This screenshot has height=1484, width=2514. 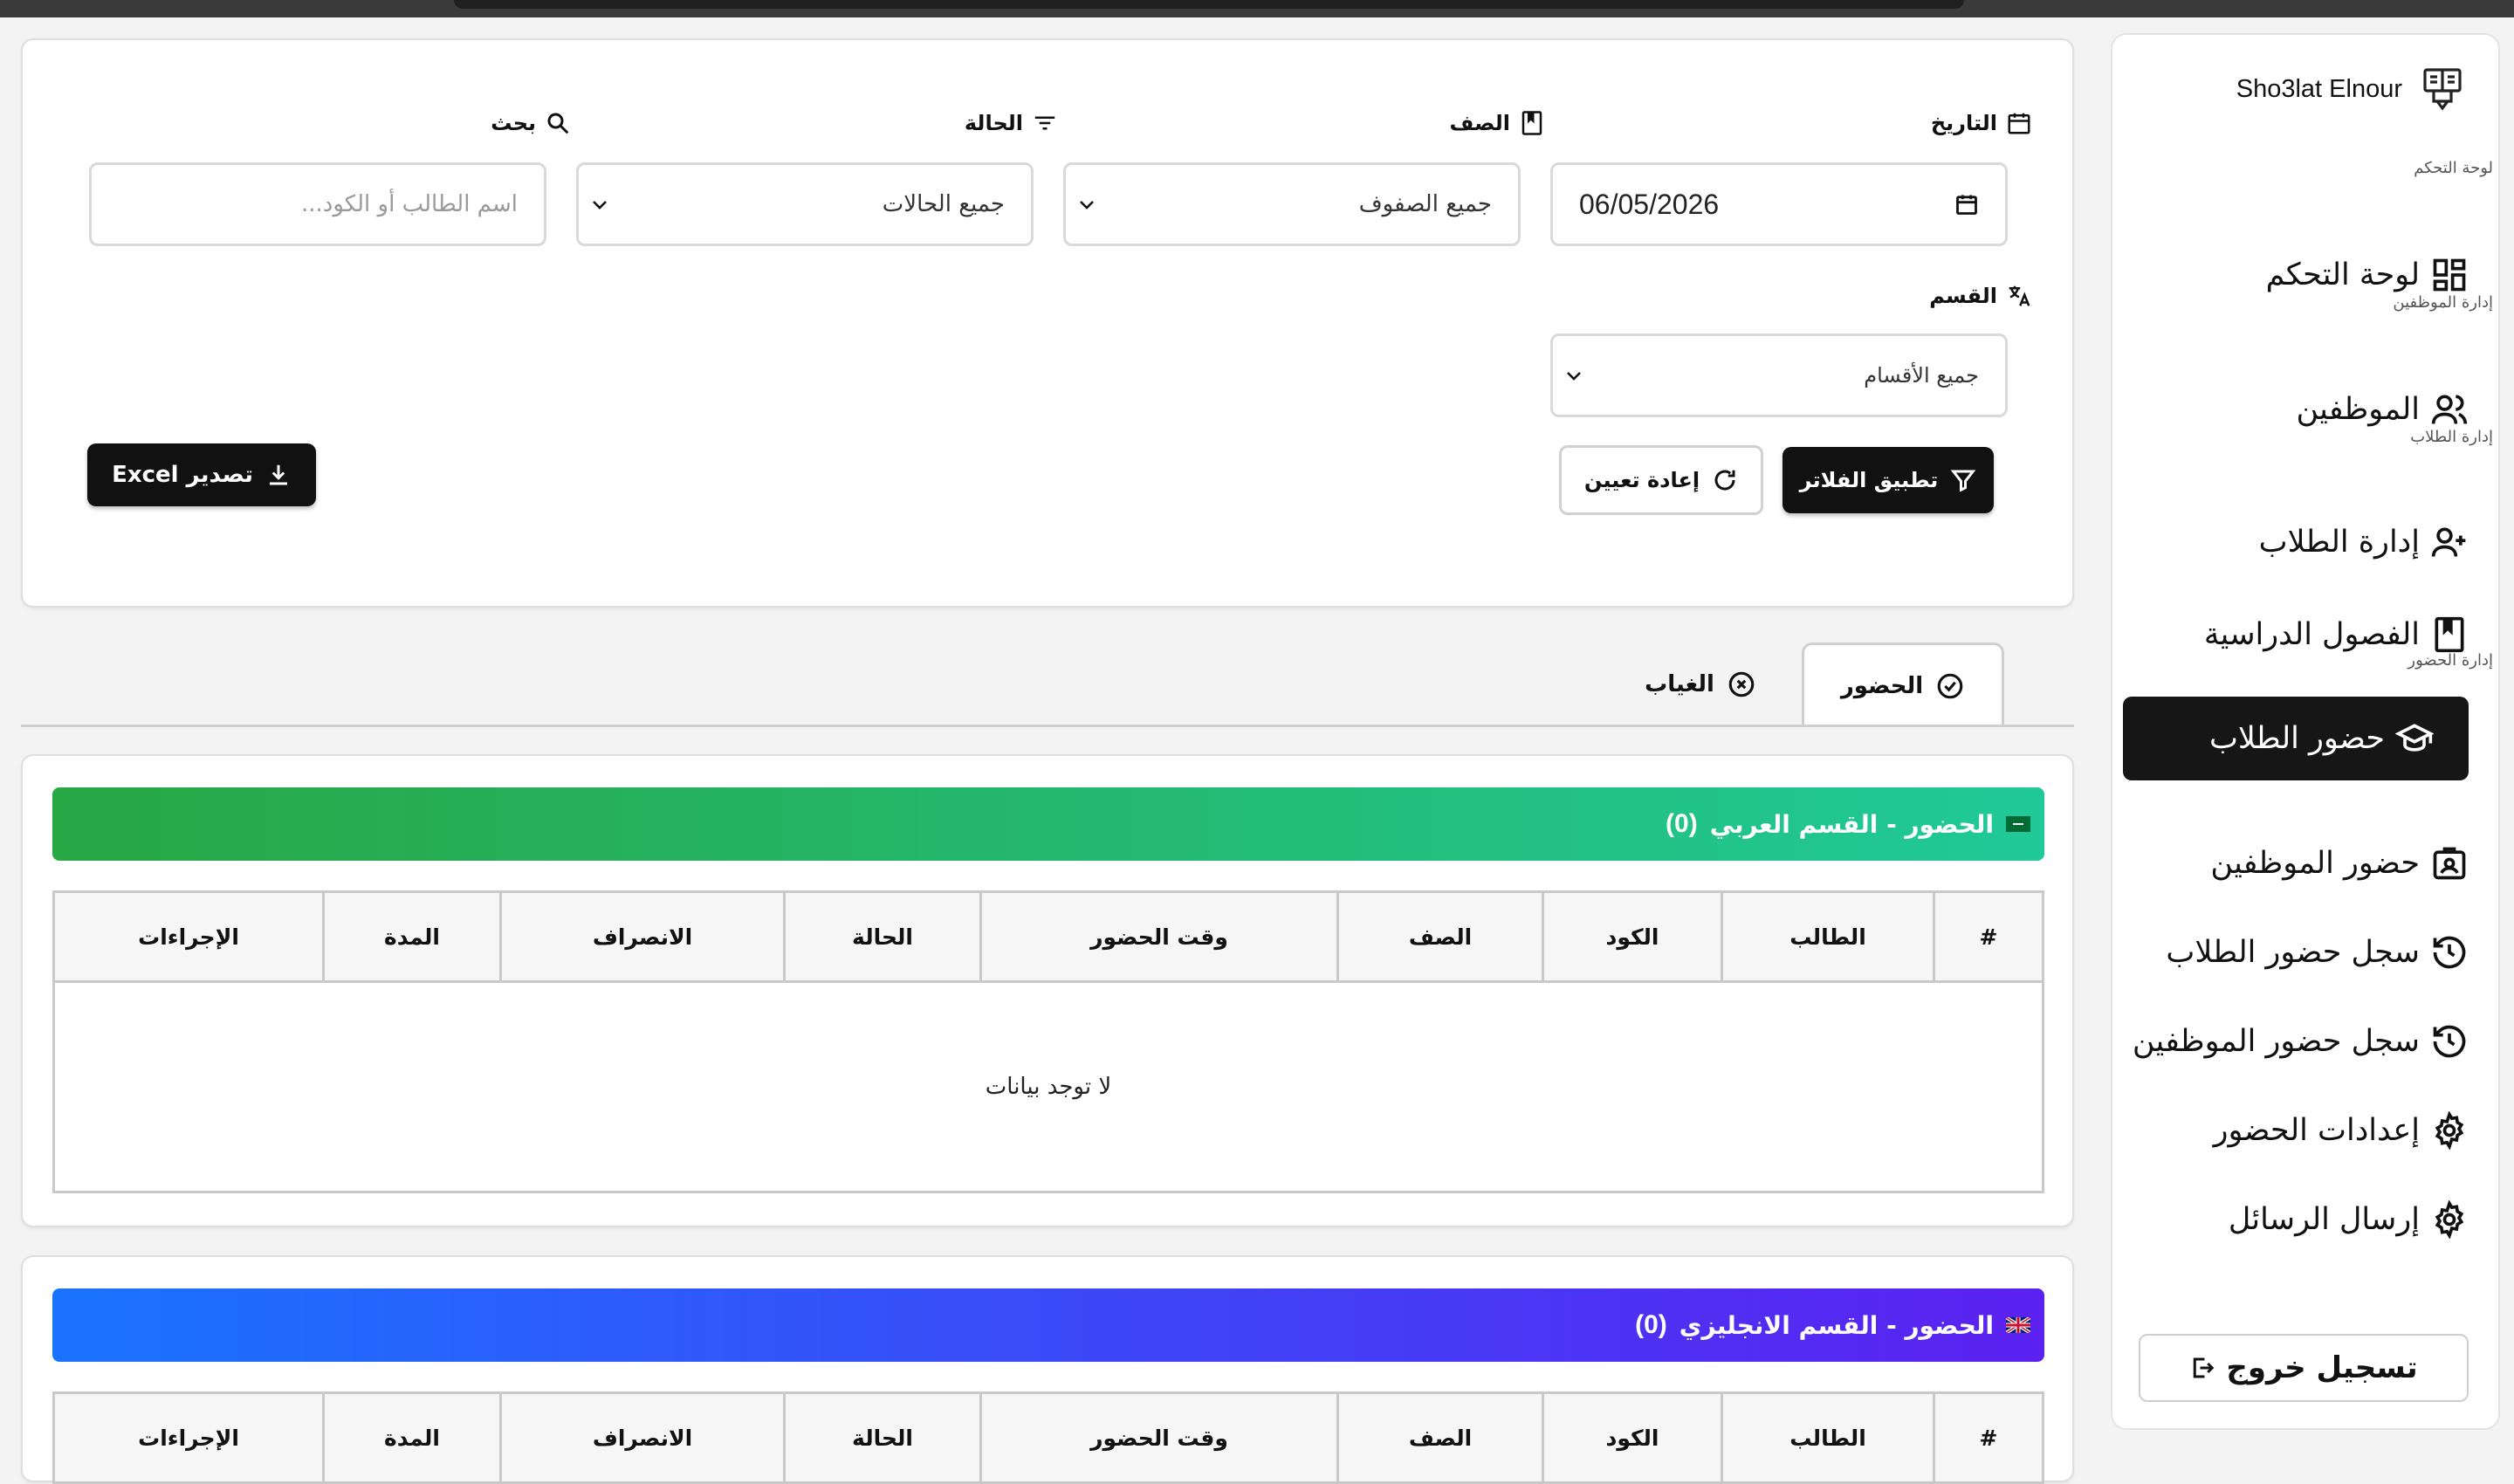 I want to click on dashboard-grid-icon, so click(x=2449, y=275).